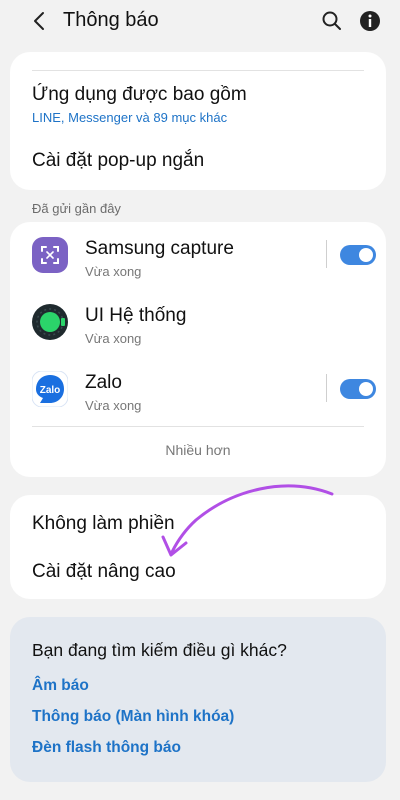  I want to click on do-not-disturb-row: Không làm phiền, so click(198, 524).